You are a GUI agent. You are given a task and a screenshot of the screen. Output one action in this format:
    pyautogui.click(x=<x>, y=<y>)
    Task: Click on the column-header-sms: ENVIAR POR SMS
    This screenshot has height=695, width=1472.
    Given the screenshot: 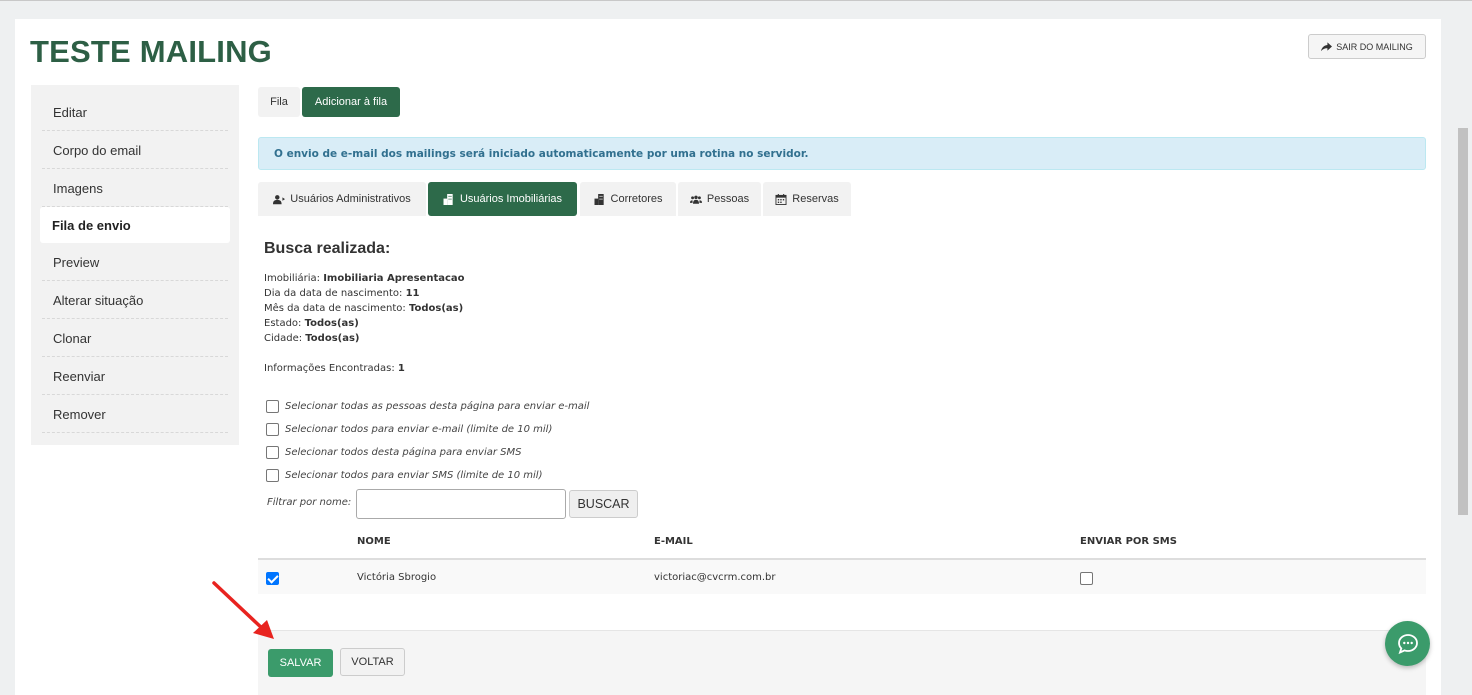 What is the action you would take?
    pyautogui.click(x=1128, y=541)
    